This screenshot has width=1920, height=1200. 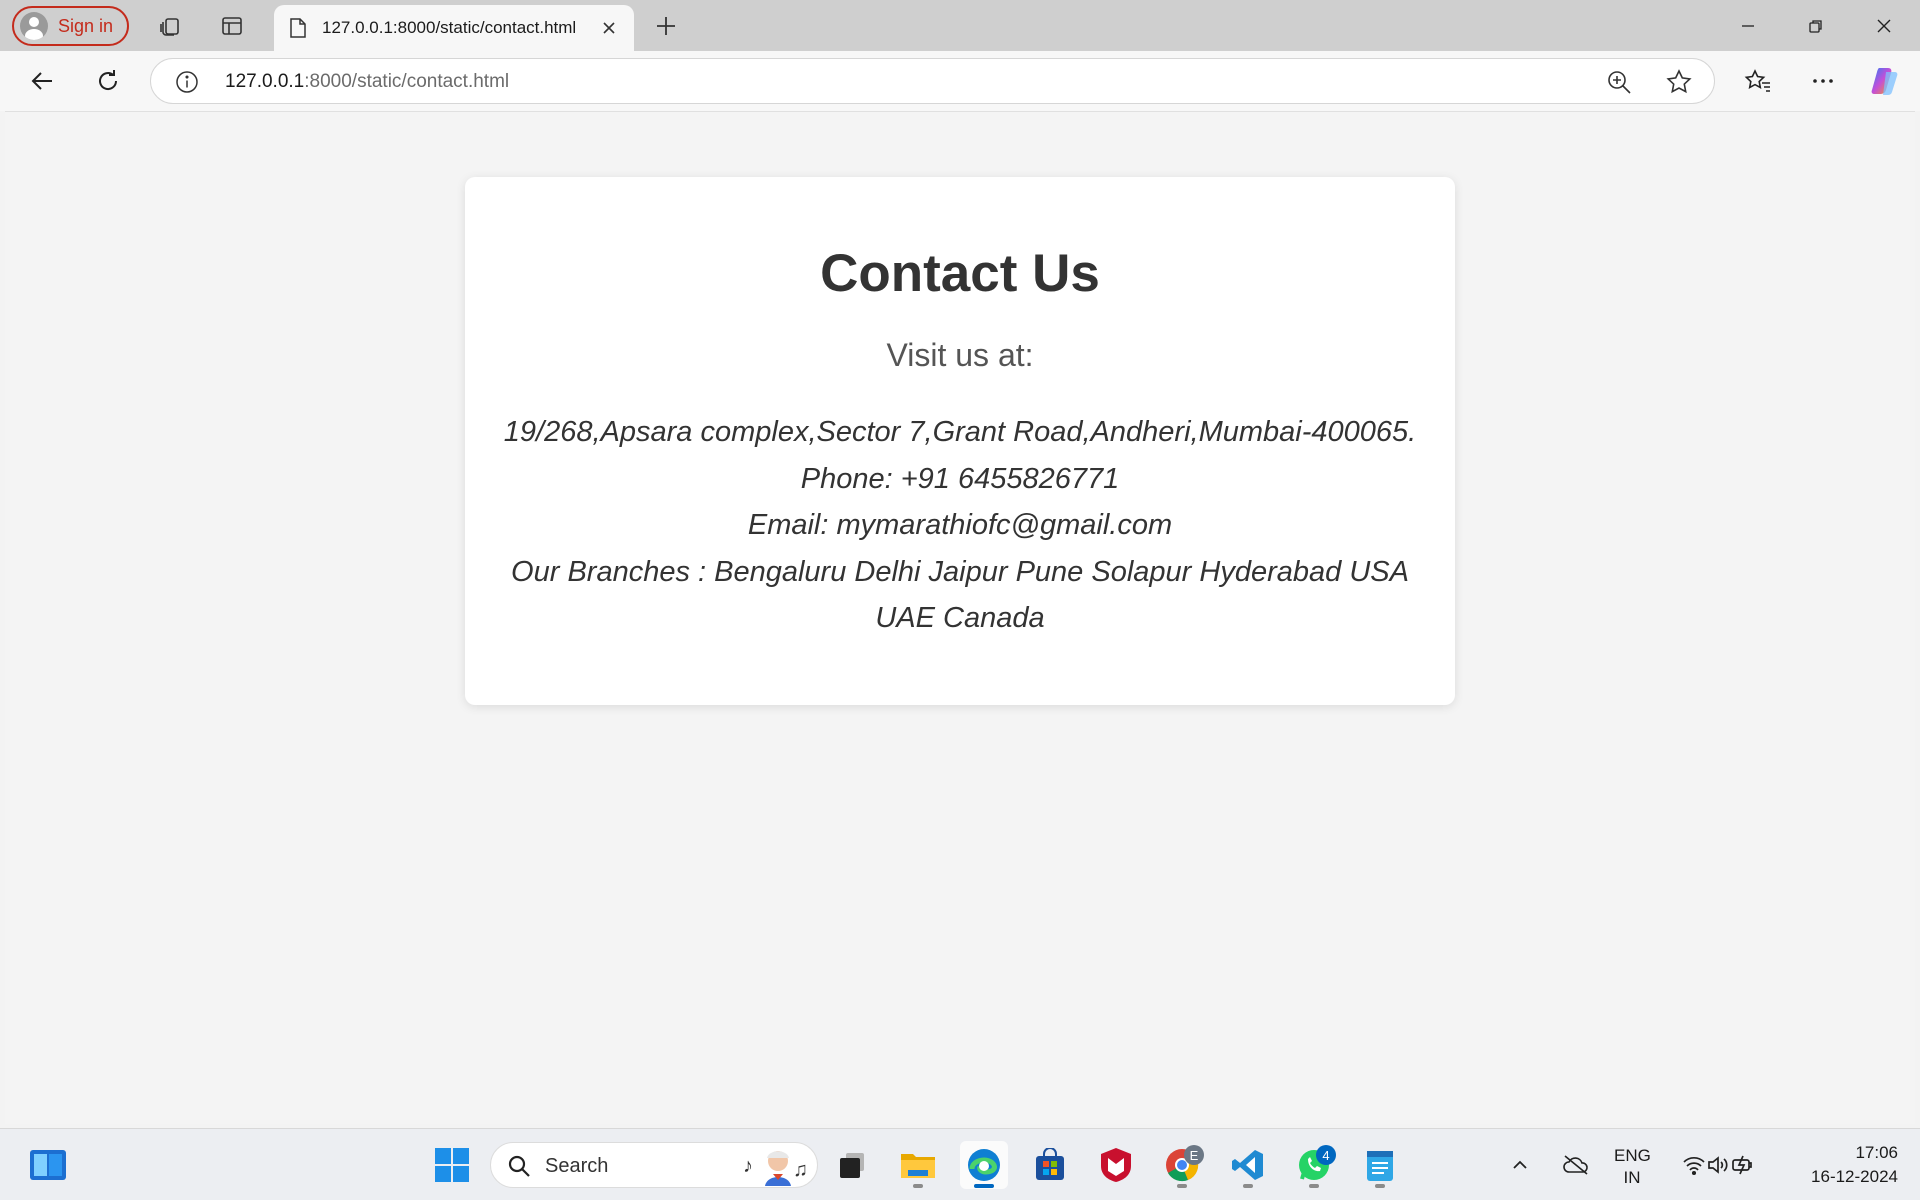 What do you see at coordinates (519, 1166) in the screenshot?
I see `search-icon` at bounding box center [519, 1166].